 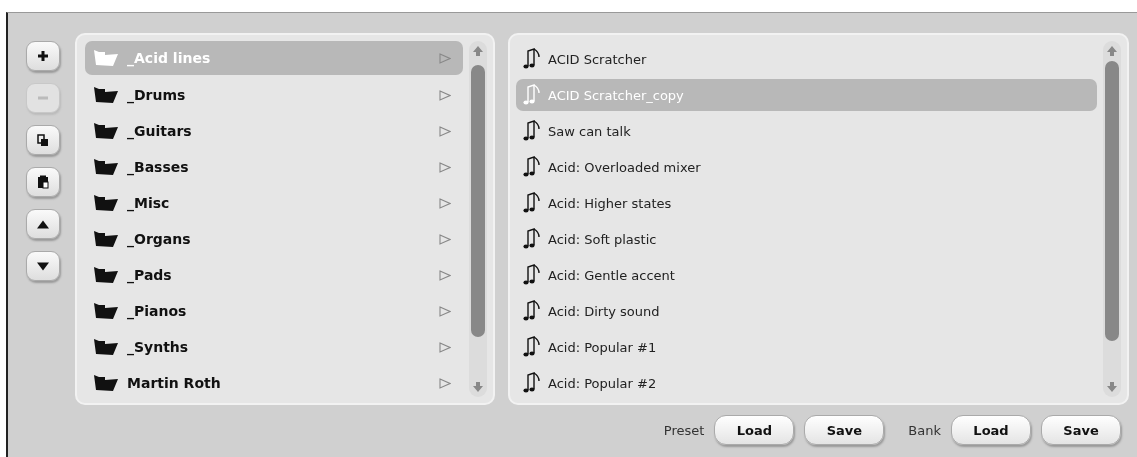 I want to click on folder-item: _Guitars, so click(x=274, y=131).